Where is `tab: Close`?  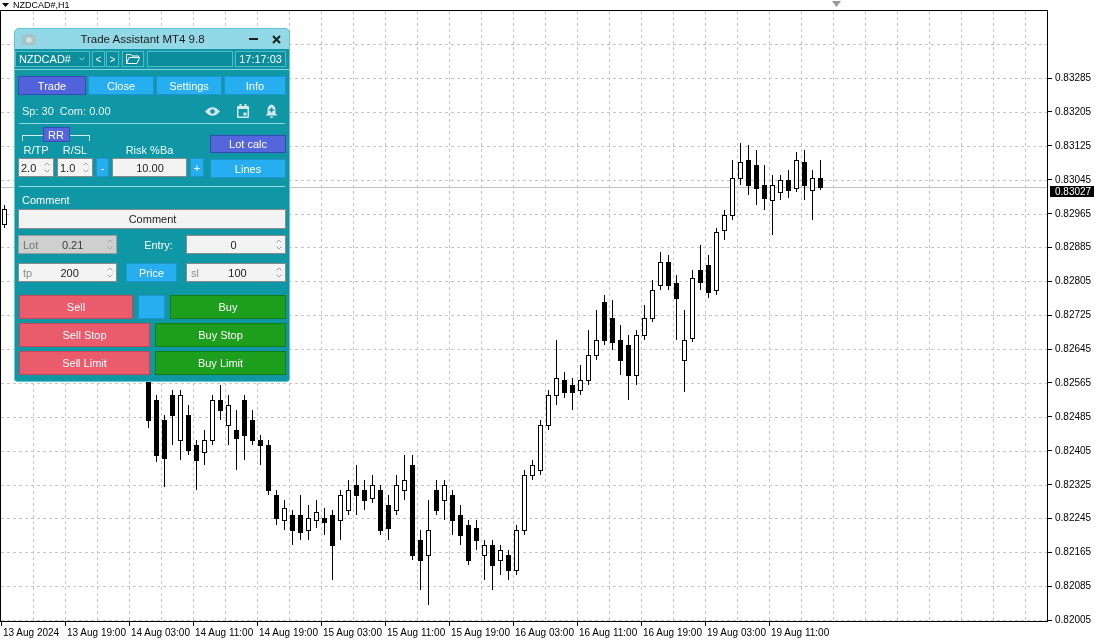 tab: Close is located at coordinates (121, 85).